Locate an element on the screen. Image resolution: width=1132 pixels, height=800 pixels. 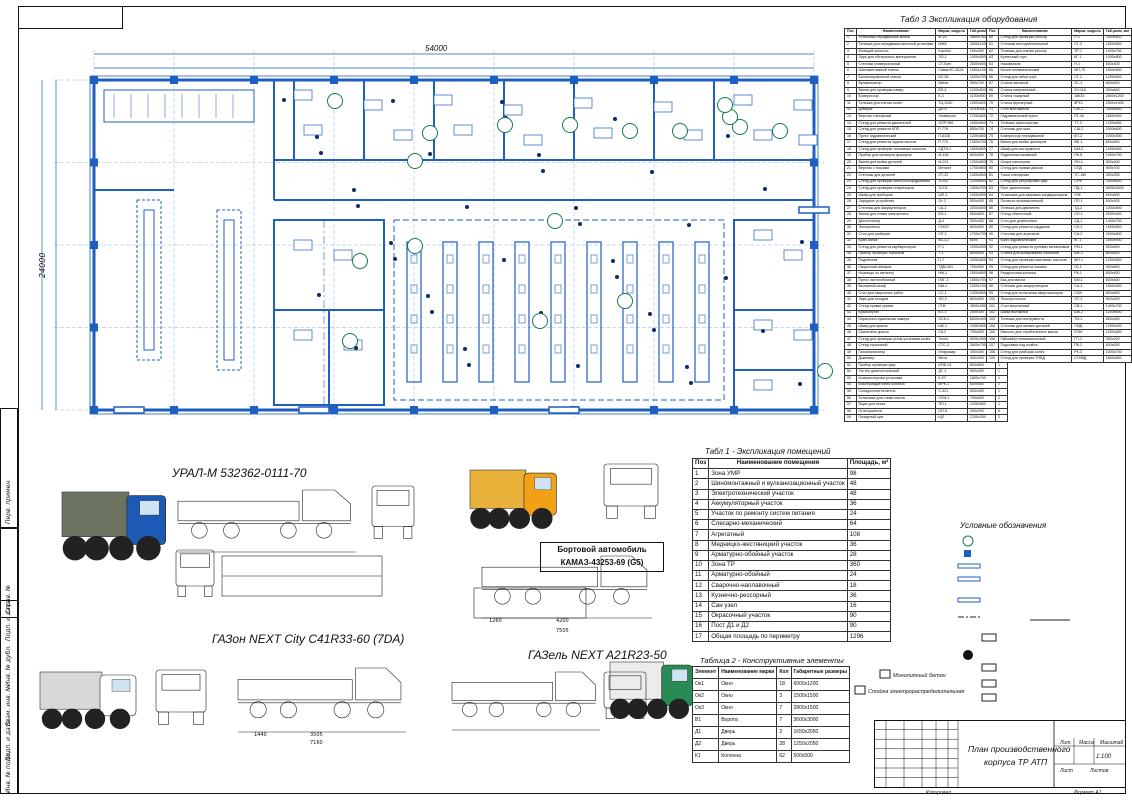
title-sheet: Лист is located at coordinates (1066, 771).